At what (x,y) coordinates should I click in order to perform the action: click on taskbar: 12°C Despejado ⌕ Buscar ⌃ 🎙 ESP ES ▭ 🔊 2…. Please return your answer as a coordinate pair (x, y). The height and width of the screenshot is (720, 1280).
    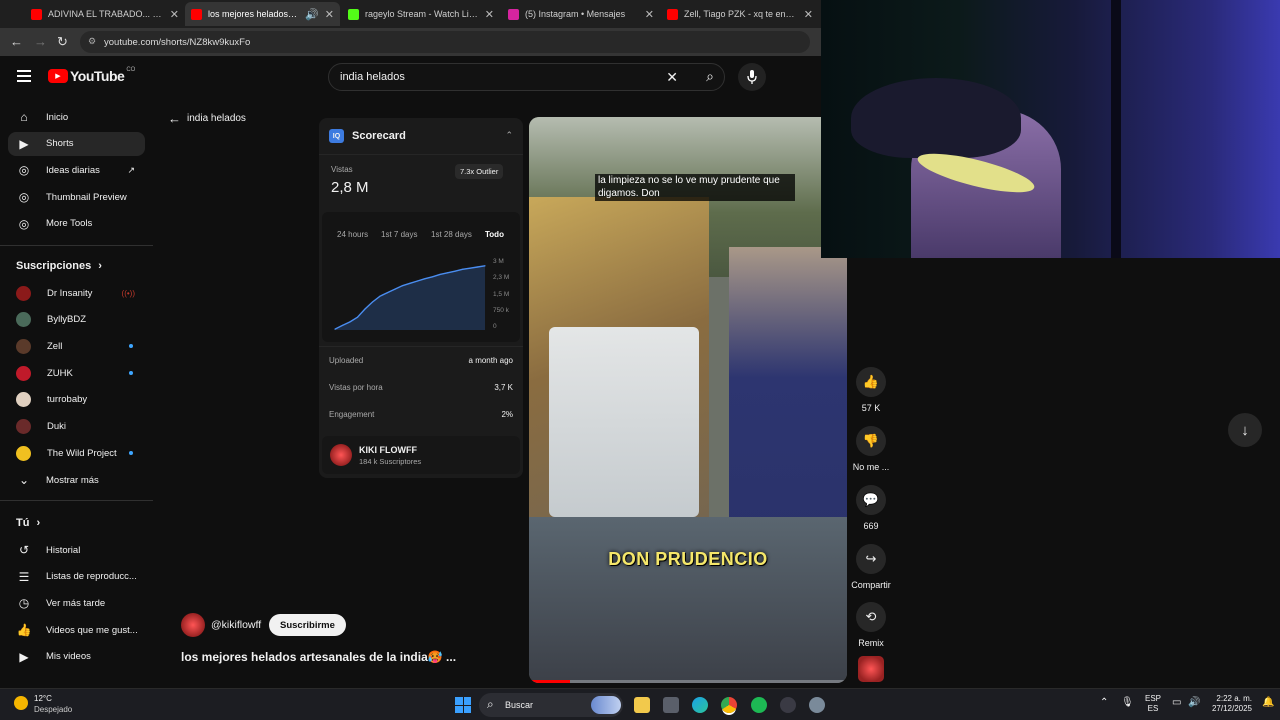
    Looking at the image, I should click on (640, 704).